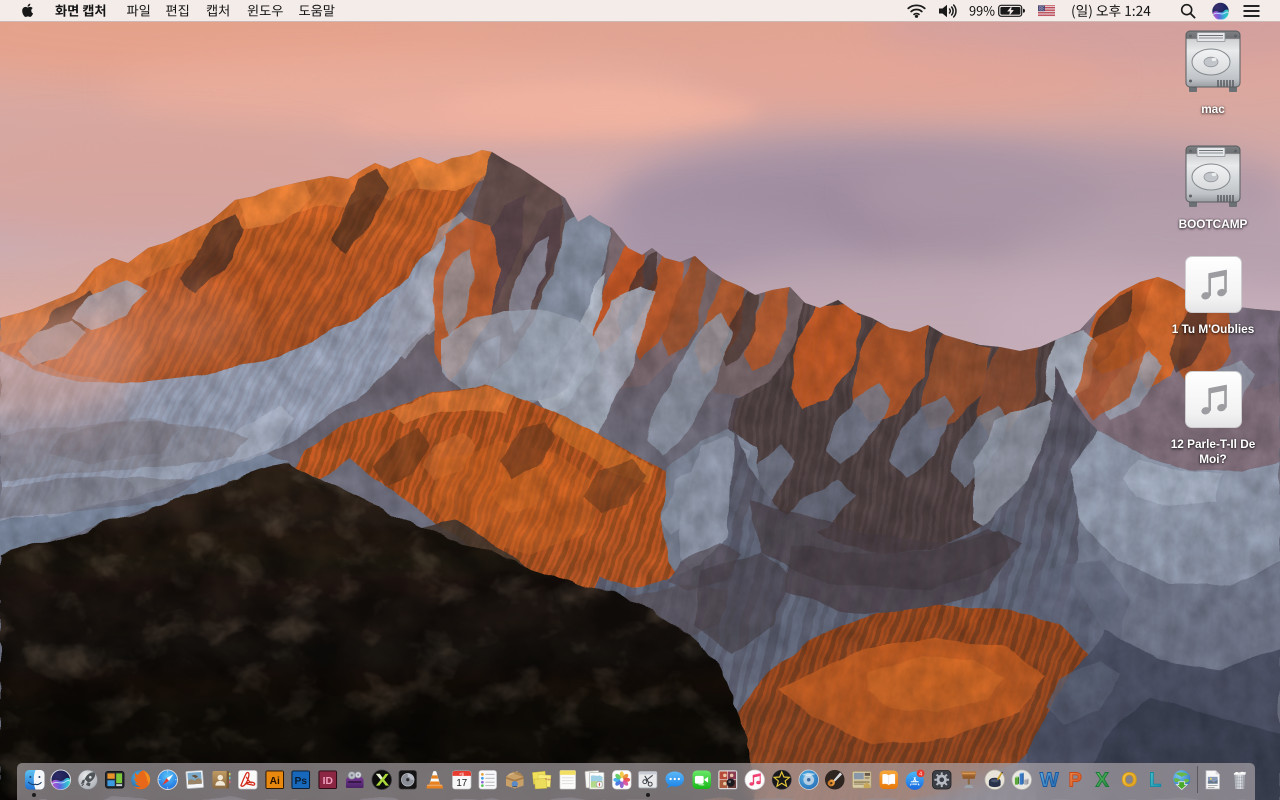  I want to click on svg-text: O, so click(1129, 779).